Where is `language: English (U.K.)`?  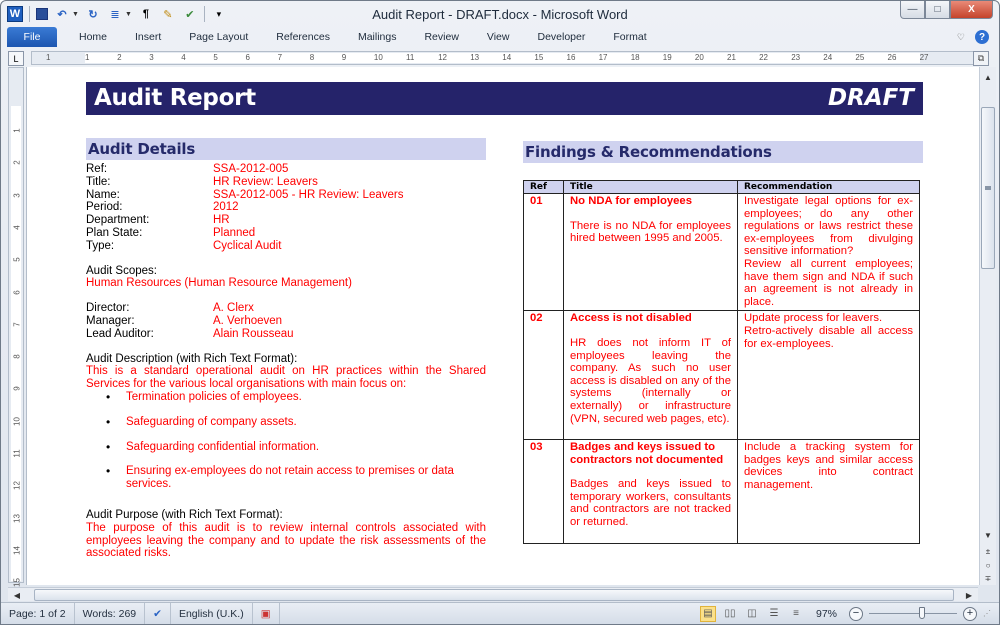 language: English (U.K.) is located at coordinates (212, 613).